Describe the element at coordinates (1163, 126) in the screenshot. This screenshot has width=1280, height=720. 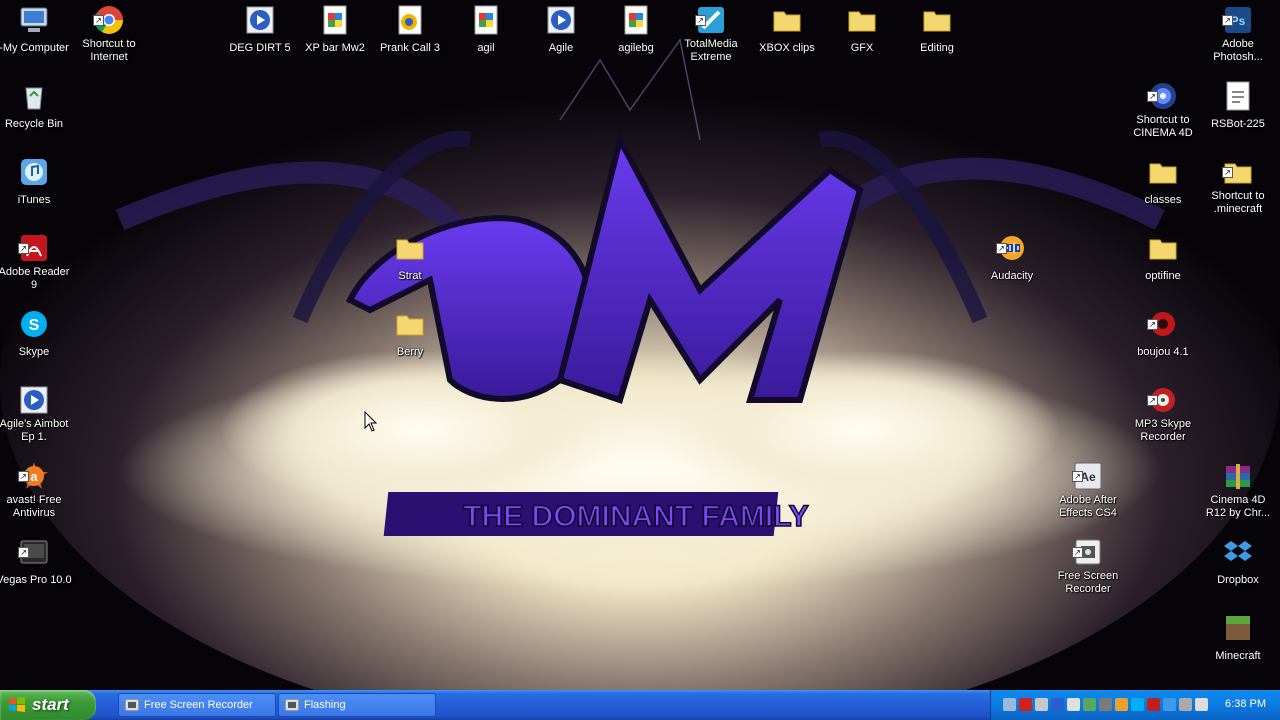
I see `desktop-icon-label: Shortcut to CINEMA 4D` at that location.